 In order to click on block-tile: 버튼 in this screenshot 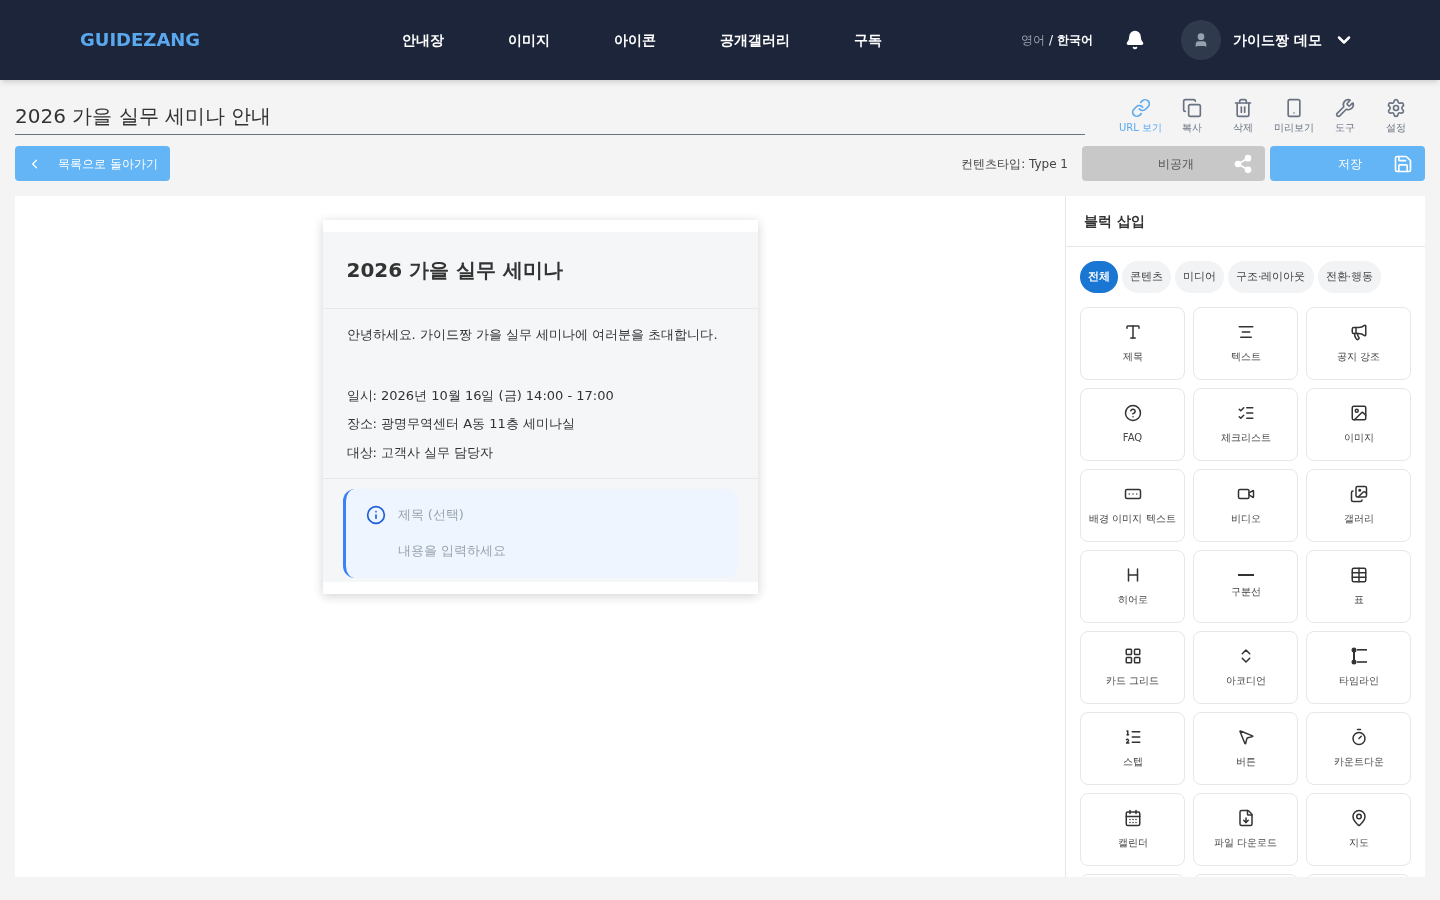, I will do `click(1245, 748)`.